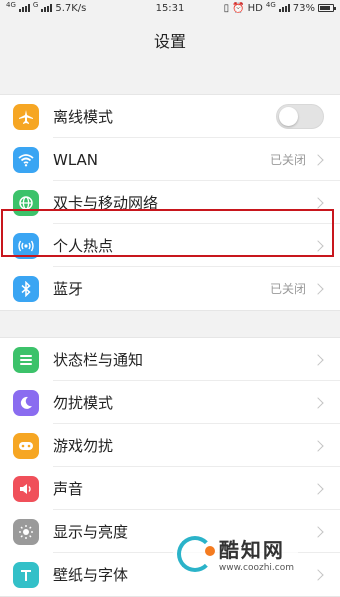 The height and width of the screenshot is (597, 340). What do you see at coordinates (98, 360) in the screenshot?
I see `setting-label: 状态栏与通知` at bounding box center [98, 360].